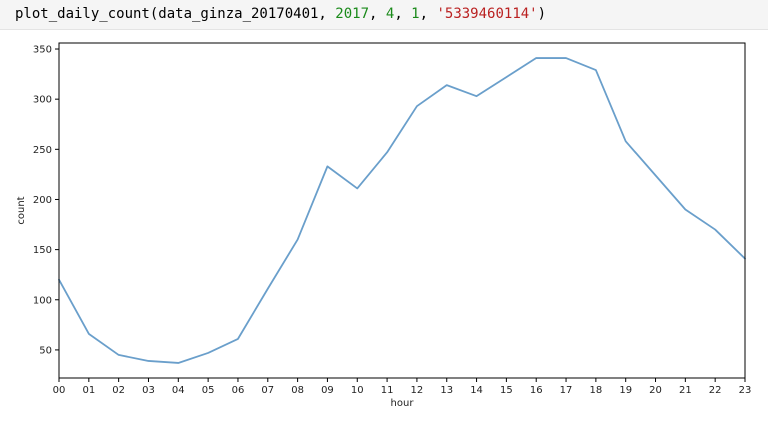  What do you see at coordinates (417, 390) in the screenshot?
I see `x-tick-label: 12` at bounding box center [417, 390].